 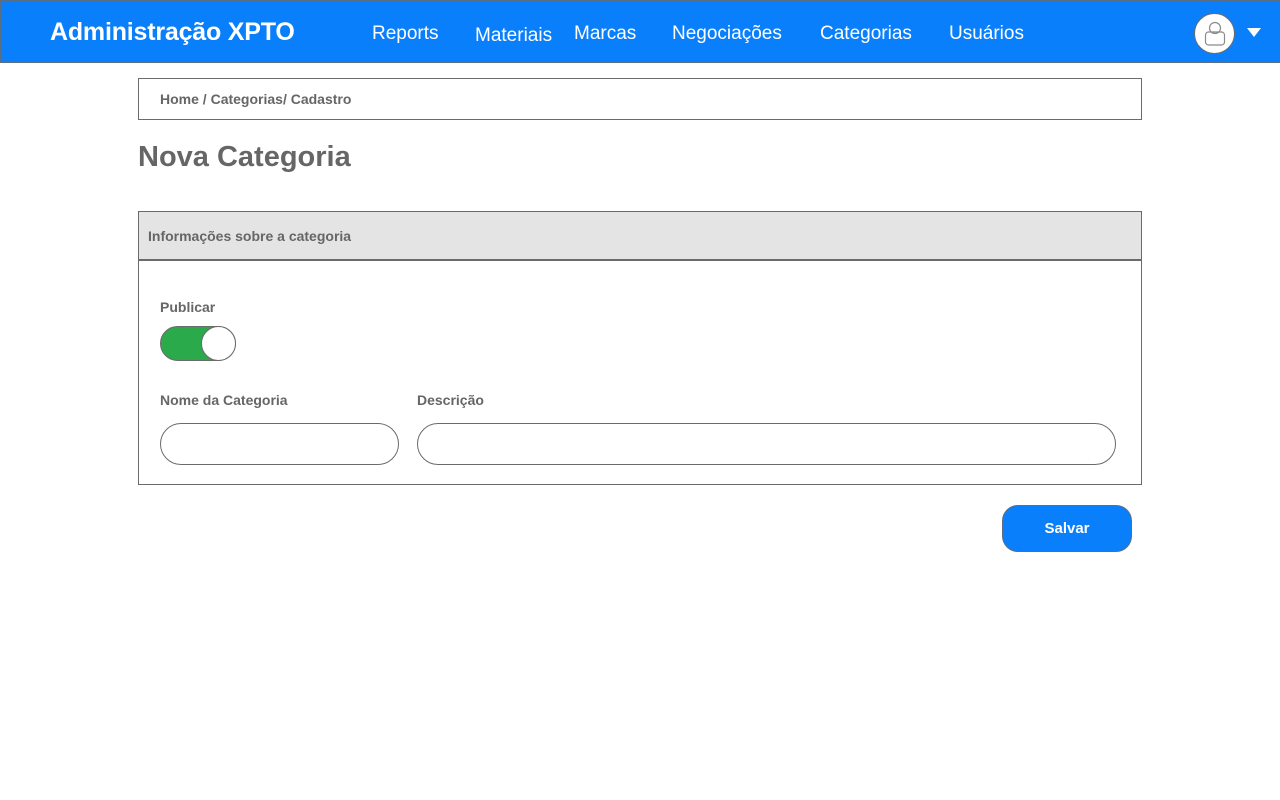 What do you see at coordinates (224, 400) in the screenshot?
I see `category-name-label: Nome da Categoria` at bounding box center [224, 400].